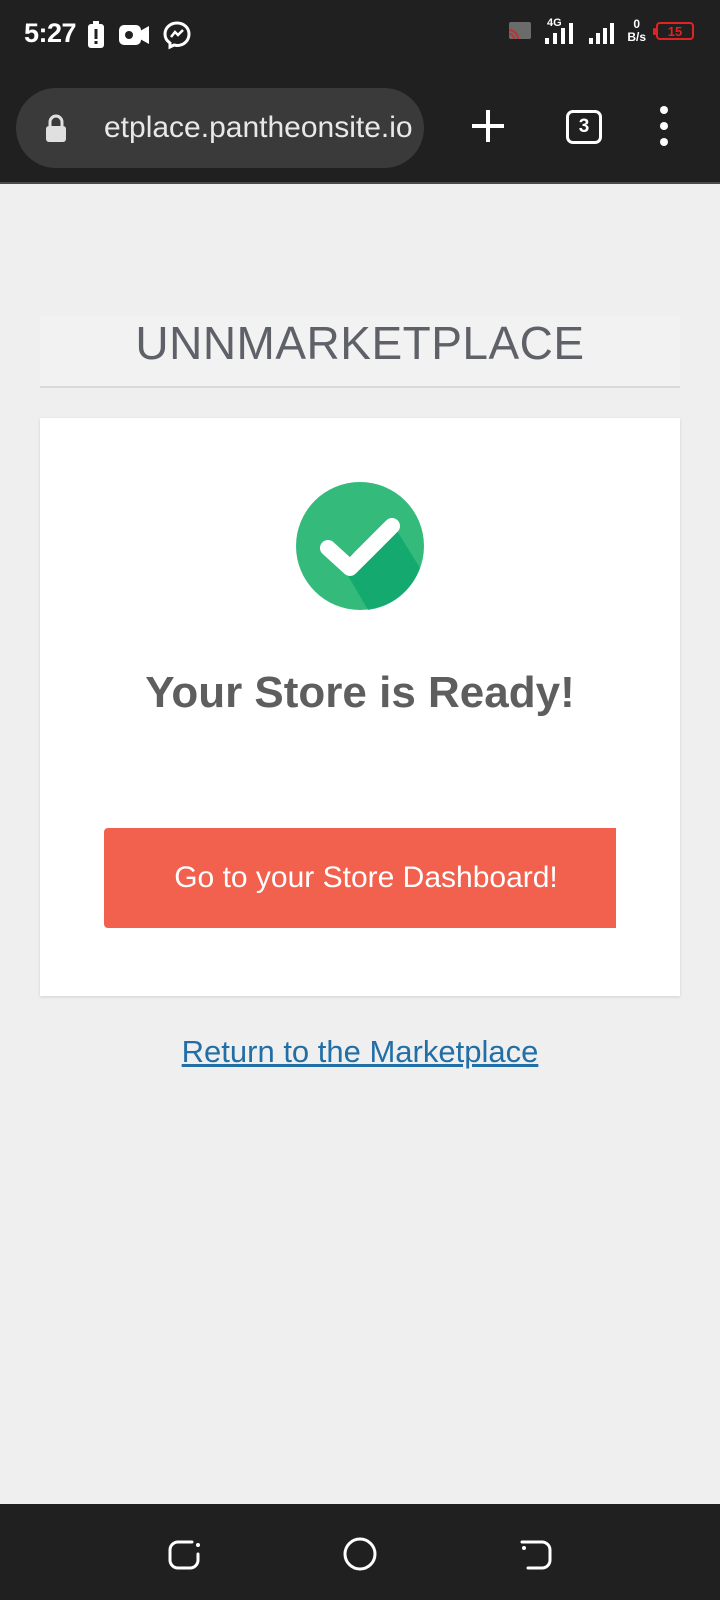 This screenshot has height=1600, width=720. Describe the element at coordinates (520, 31) in the screenshot. I see `cast-icon` at that location.